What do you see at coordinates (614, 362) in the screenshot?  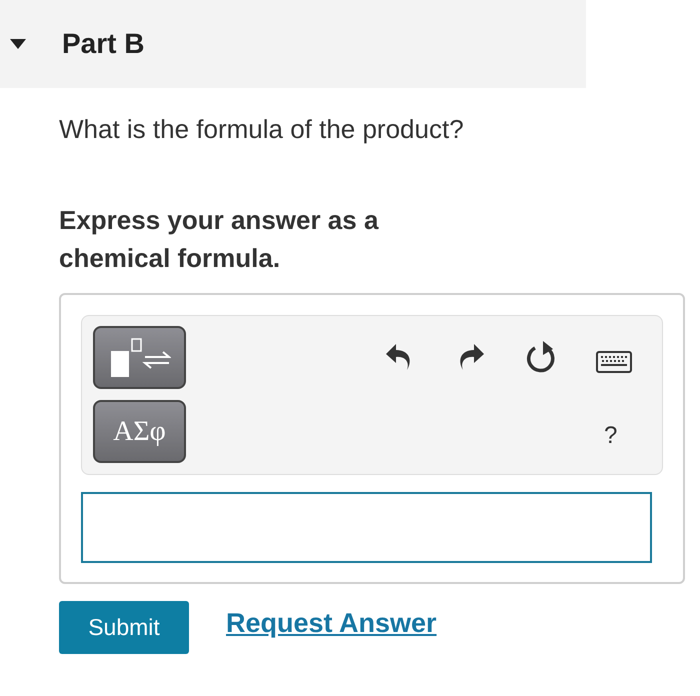 I see `keyboard-icon` at bounding box center [614, 362].